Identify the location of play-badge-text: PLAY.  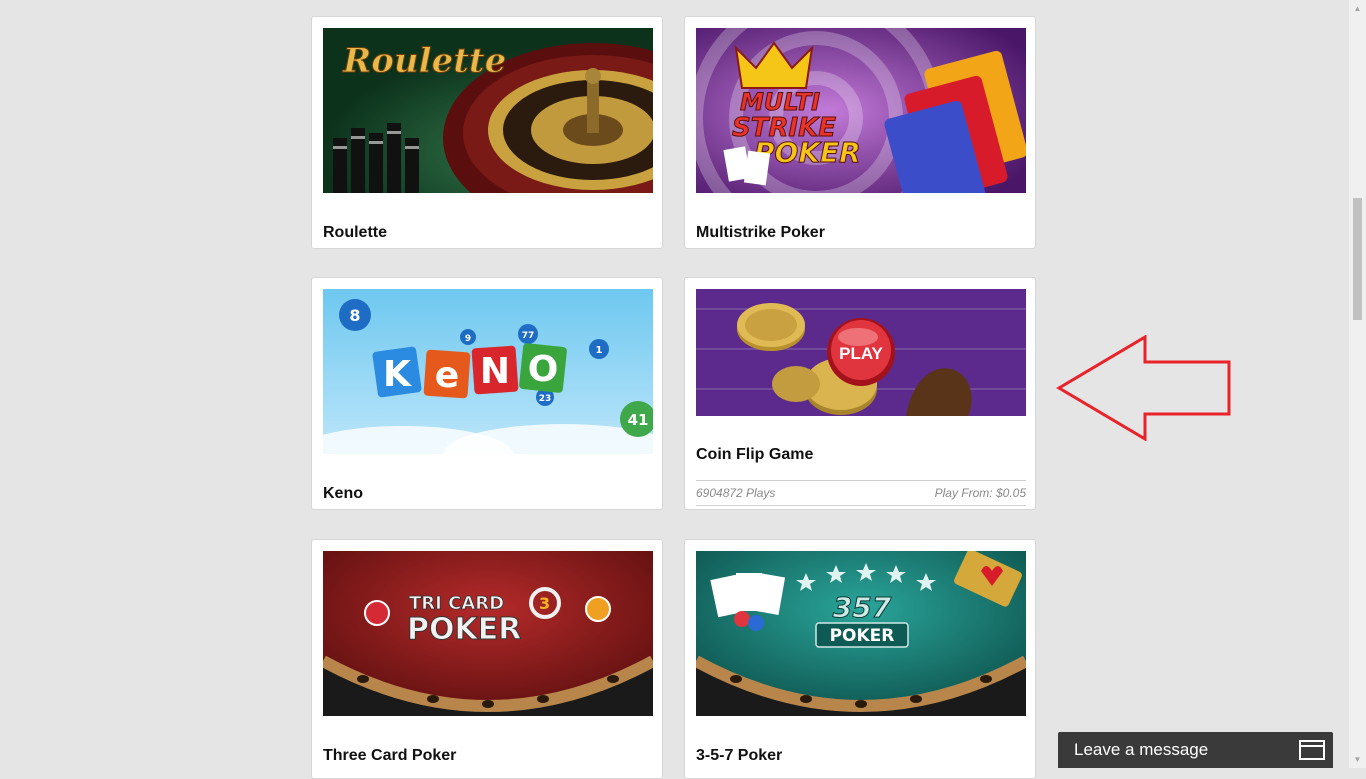
(861, 353).